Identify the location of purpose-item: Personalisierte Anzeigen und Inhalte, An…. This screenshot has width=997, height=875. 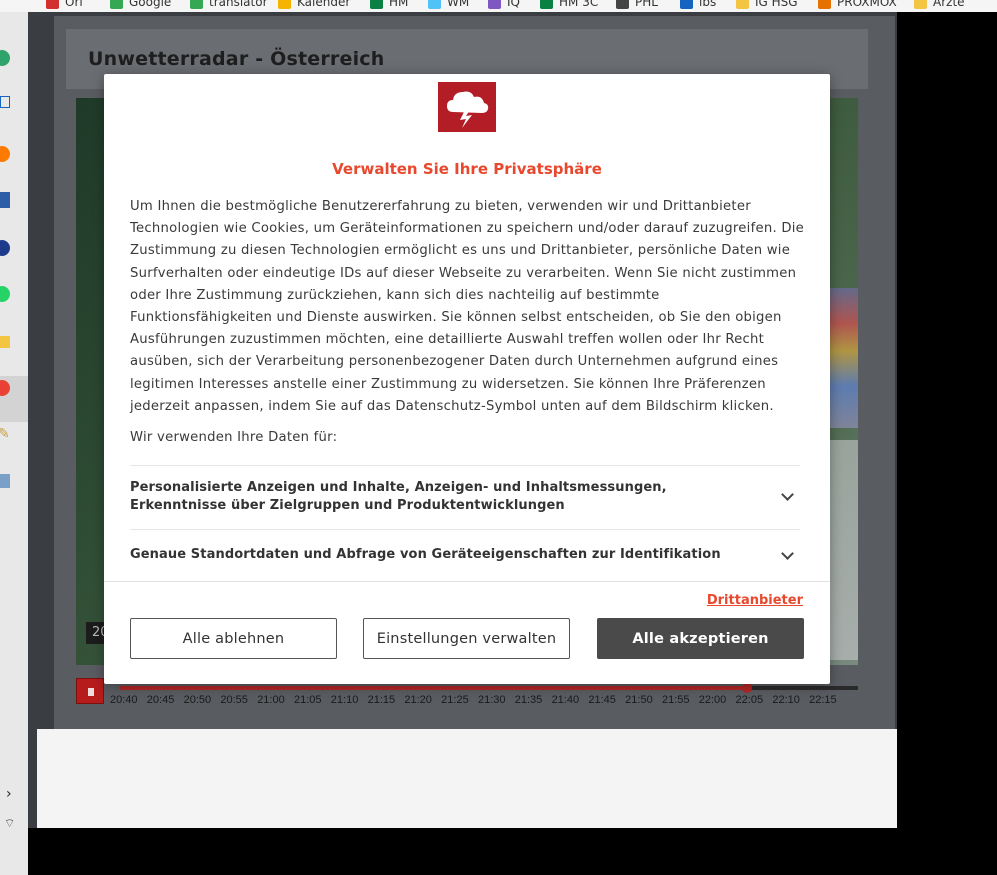
(465, 497).